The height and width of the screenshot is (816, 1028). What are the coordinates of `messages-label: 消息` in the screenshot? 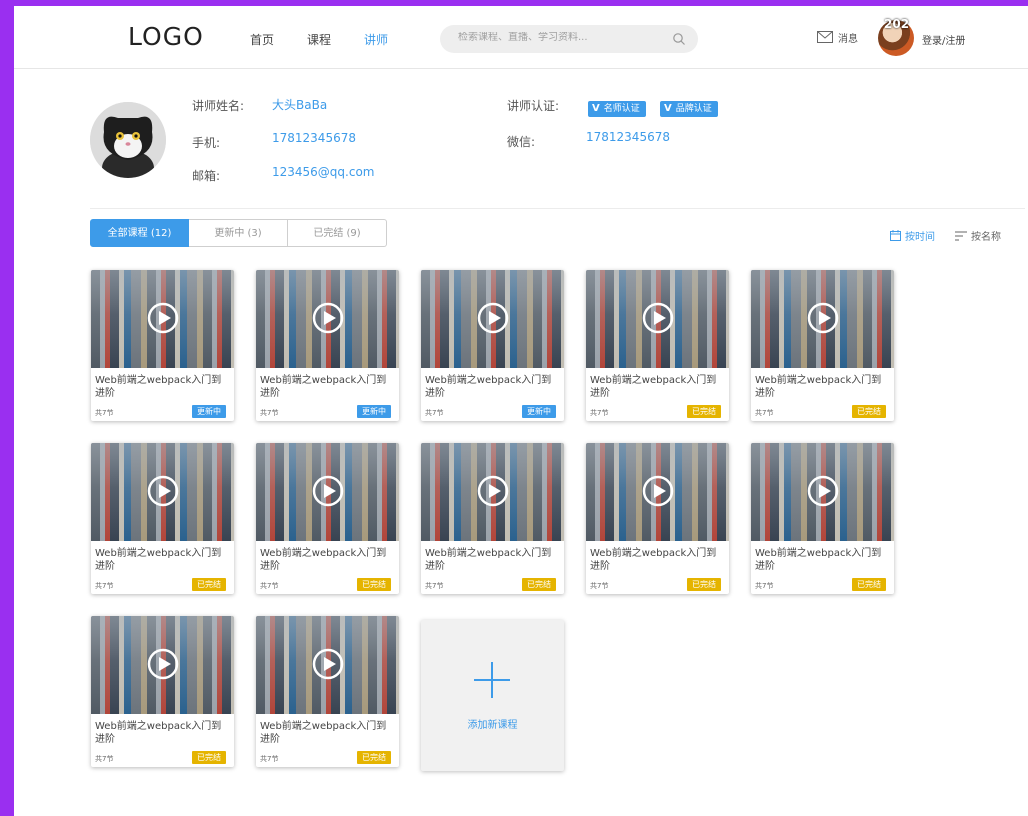 It's located at (848, 39).